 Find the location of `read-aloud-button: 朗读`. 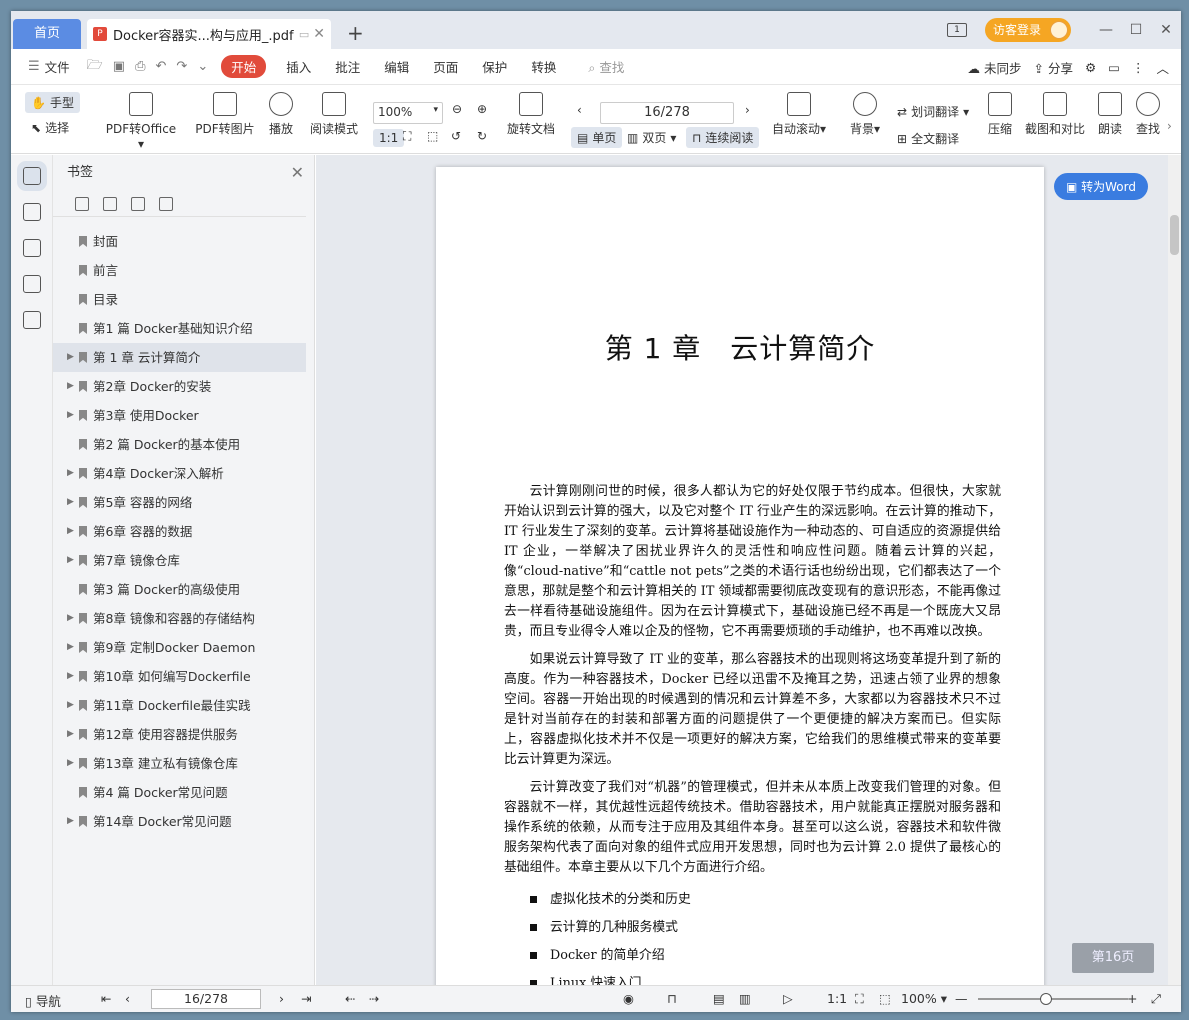

read-aloud-button: 朗读 is located at coordinates (1110, 114).